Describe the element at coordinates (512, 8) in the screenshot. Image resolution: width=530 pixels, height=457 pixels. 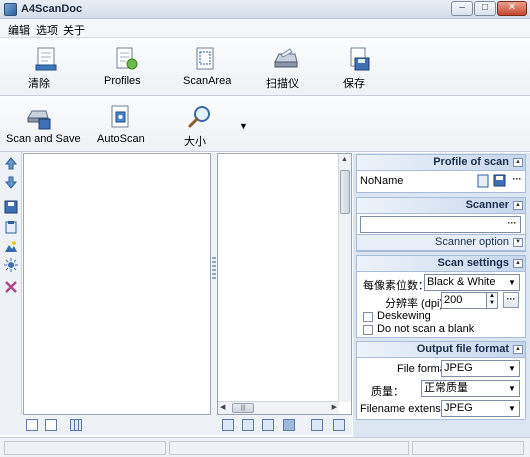
I see `close-button: ✕` at that location.